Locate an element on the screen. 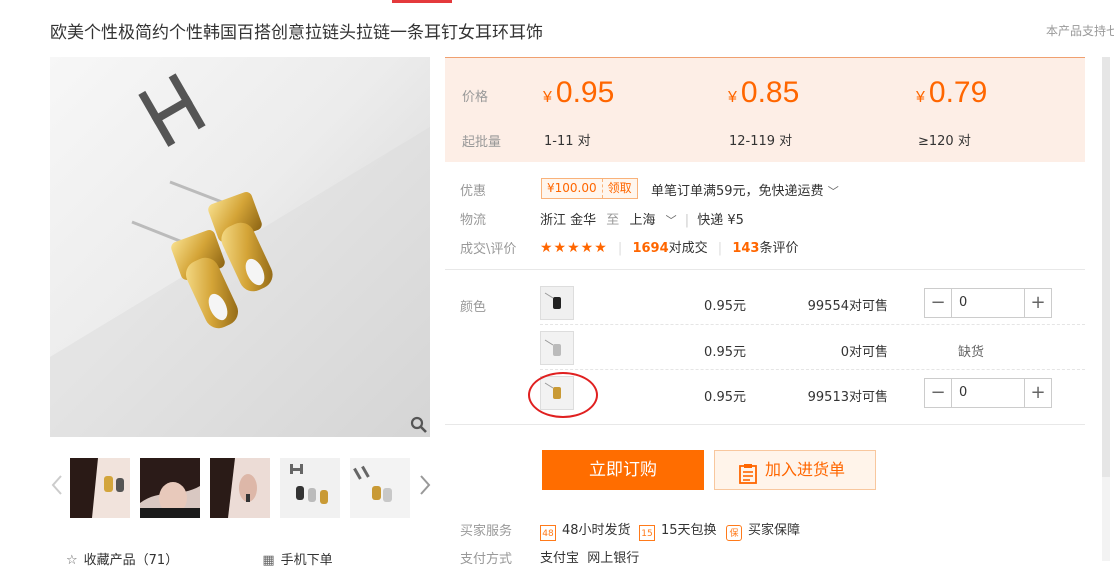 Image resolution: width=1114 pixels, height=568 pixels. buy-now-button: 立即订购 is located at coordinates (623, 470).